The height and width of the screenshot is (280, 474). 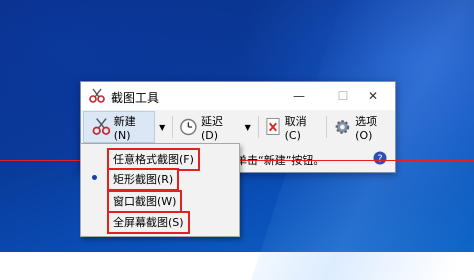 I want to click on menu-item-rectangular-snip: 矩形截图(R), so click(x=143, y=179).